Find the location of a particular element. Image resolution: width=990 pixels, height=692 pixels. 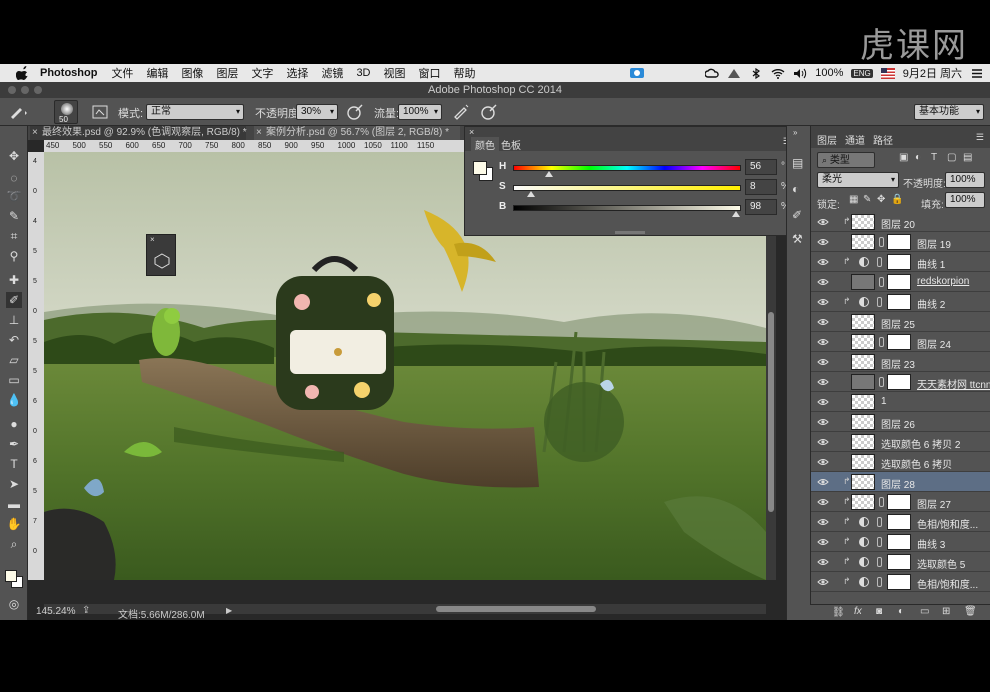

volume-icon is located at coordinates (800, 73).